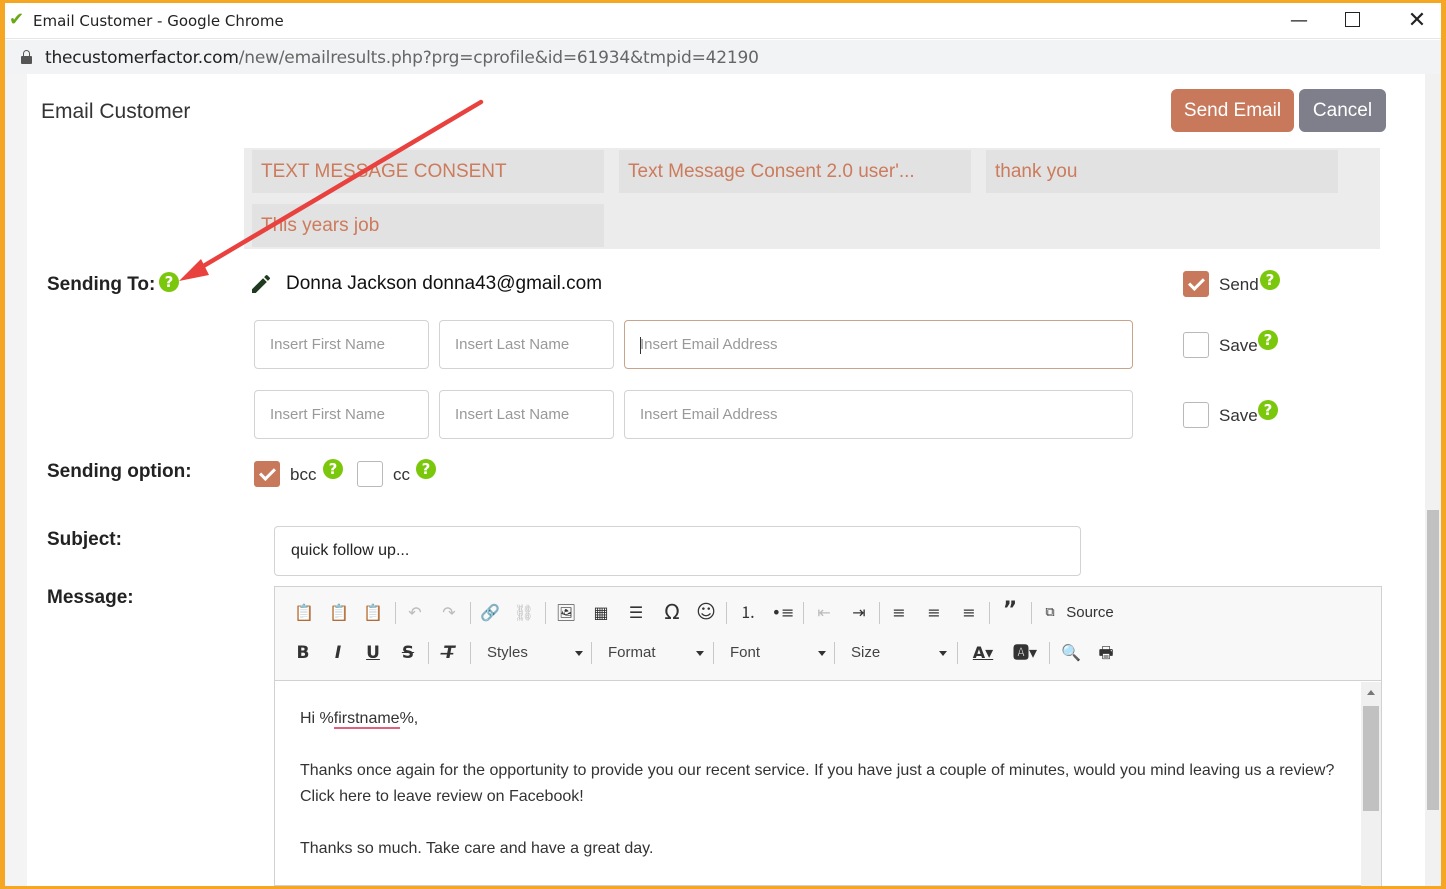  What do you see at coordinates (824, 613) in the screenshot?
I see `decrease-indent-icon: ⇤` at bounding box center [824, 613].